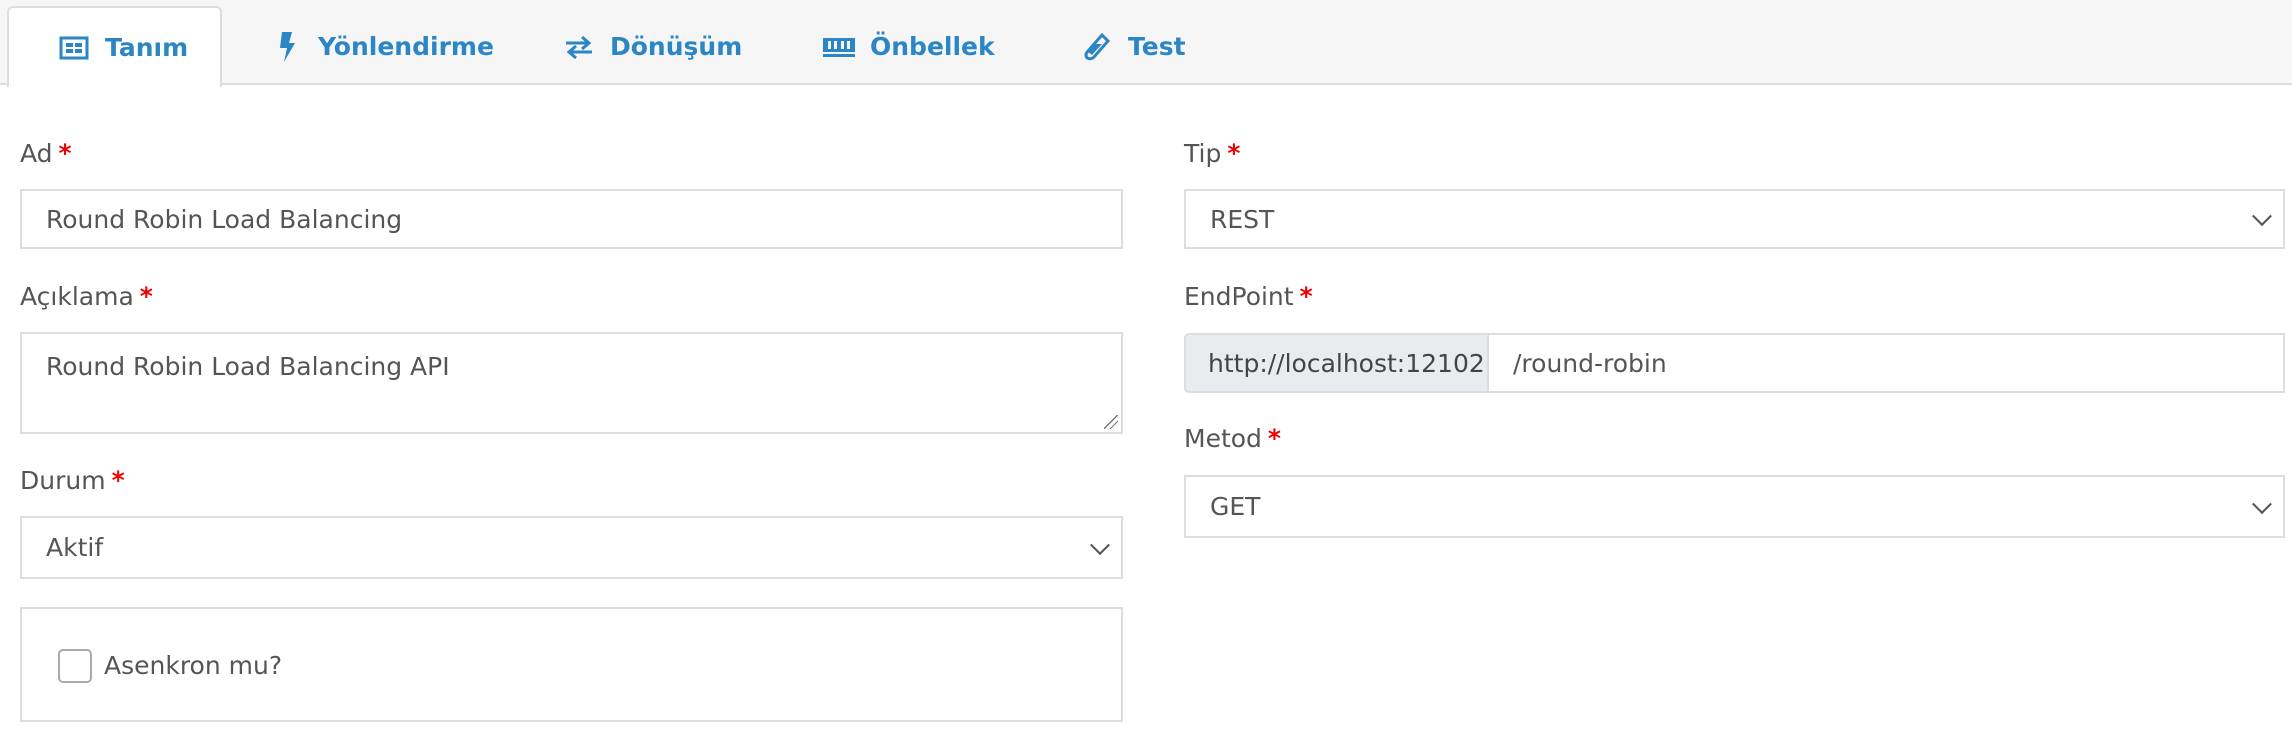 The height and width of the screenshot is (730, 2292). What do you see at coordinates (1242, 219) in the screenshot?
I see `type-value: REST` at bounding box center [1242, 219].